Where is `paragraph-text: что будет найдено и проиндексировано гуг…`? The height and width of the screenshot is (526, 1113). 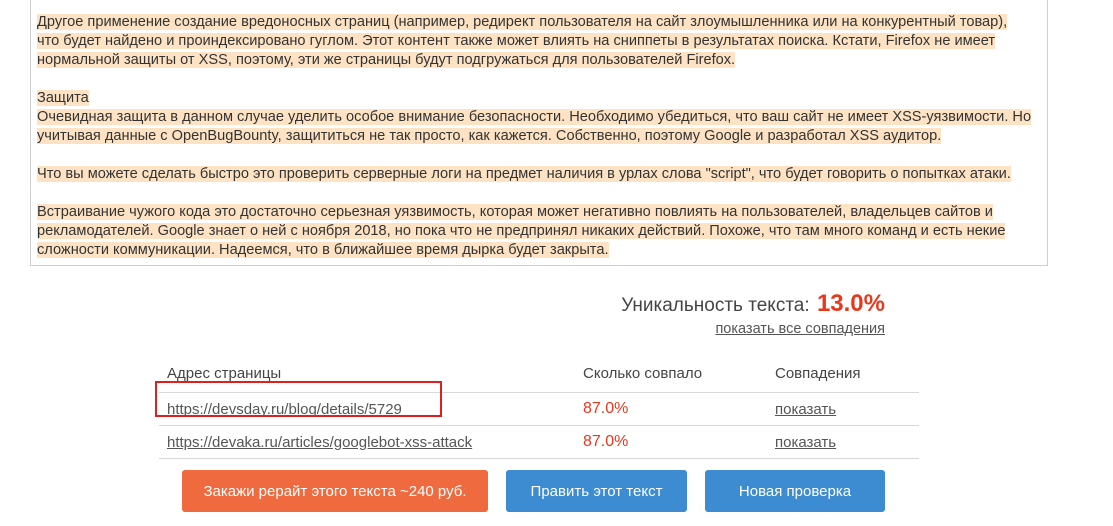
paragraph-text: что будет найдено и проиндексировано гуг… is located at coordinates (516, 41).